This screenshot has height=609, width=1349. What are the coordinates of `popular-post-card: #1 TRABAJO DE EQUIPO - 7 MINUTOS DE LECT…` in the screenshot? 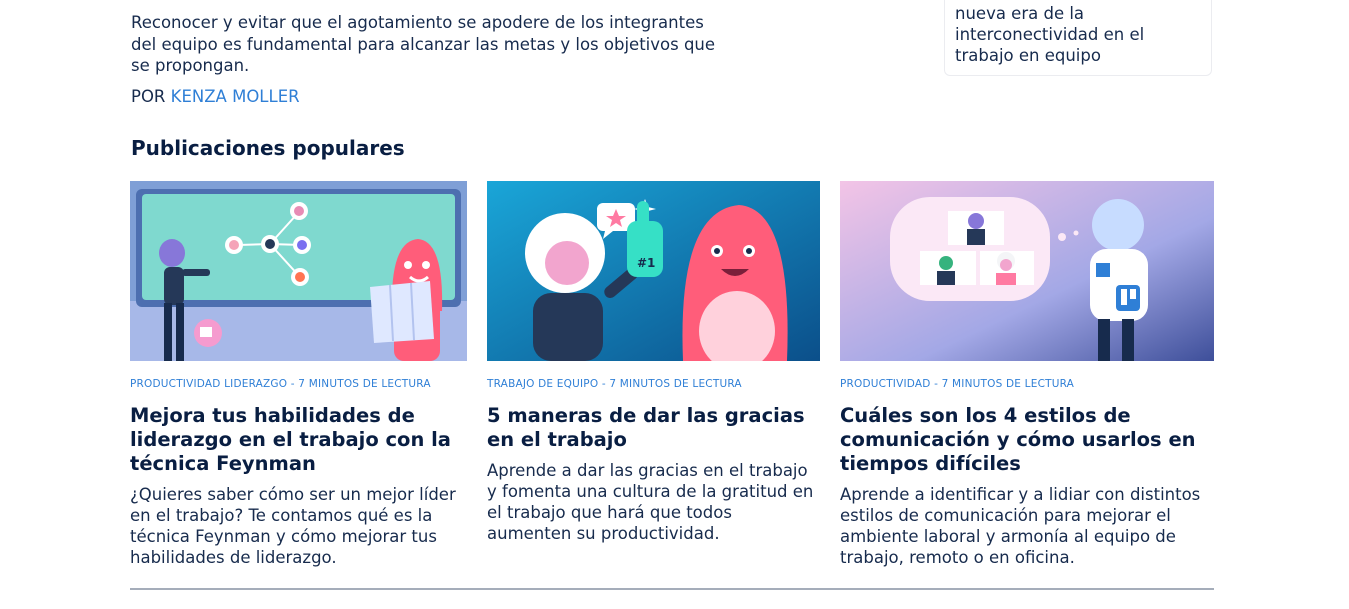 It's located at (653, 362).